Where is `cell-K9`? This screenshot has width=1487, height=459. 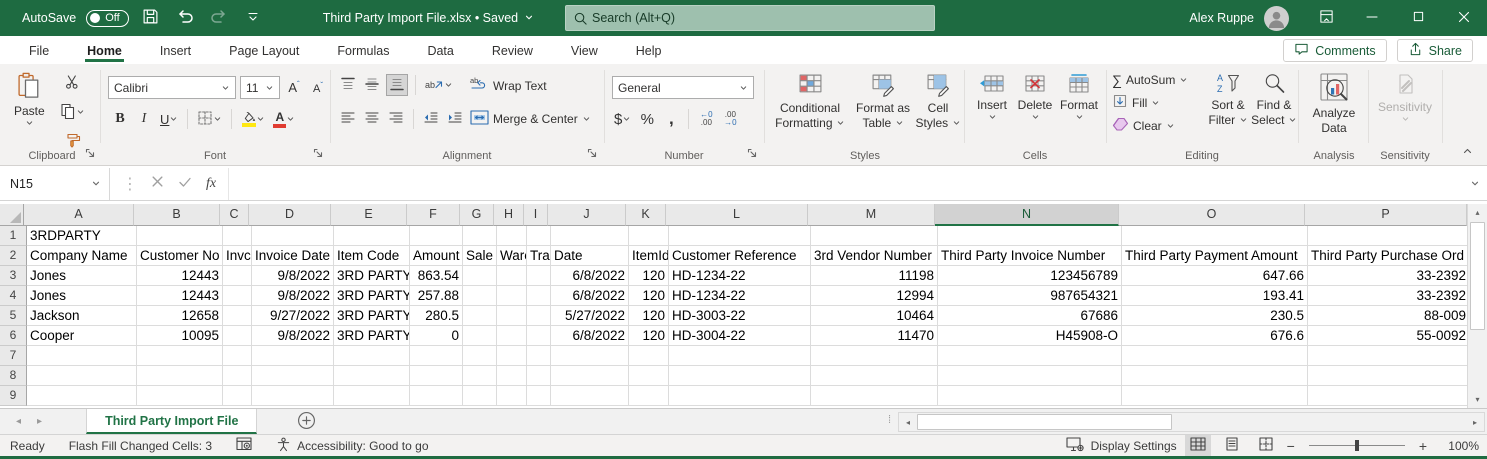
cell-K9 is located at coordinates (649, 396).